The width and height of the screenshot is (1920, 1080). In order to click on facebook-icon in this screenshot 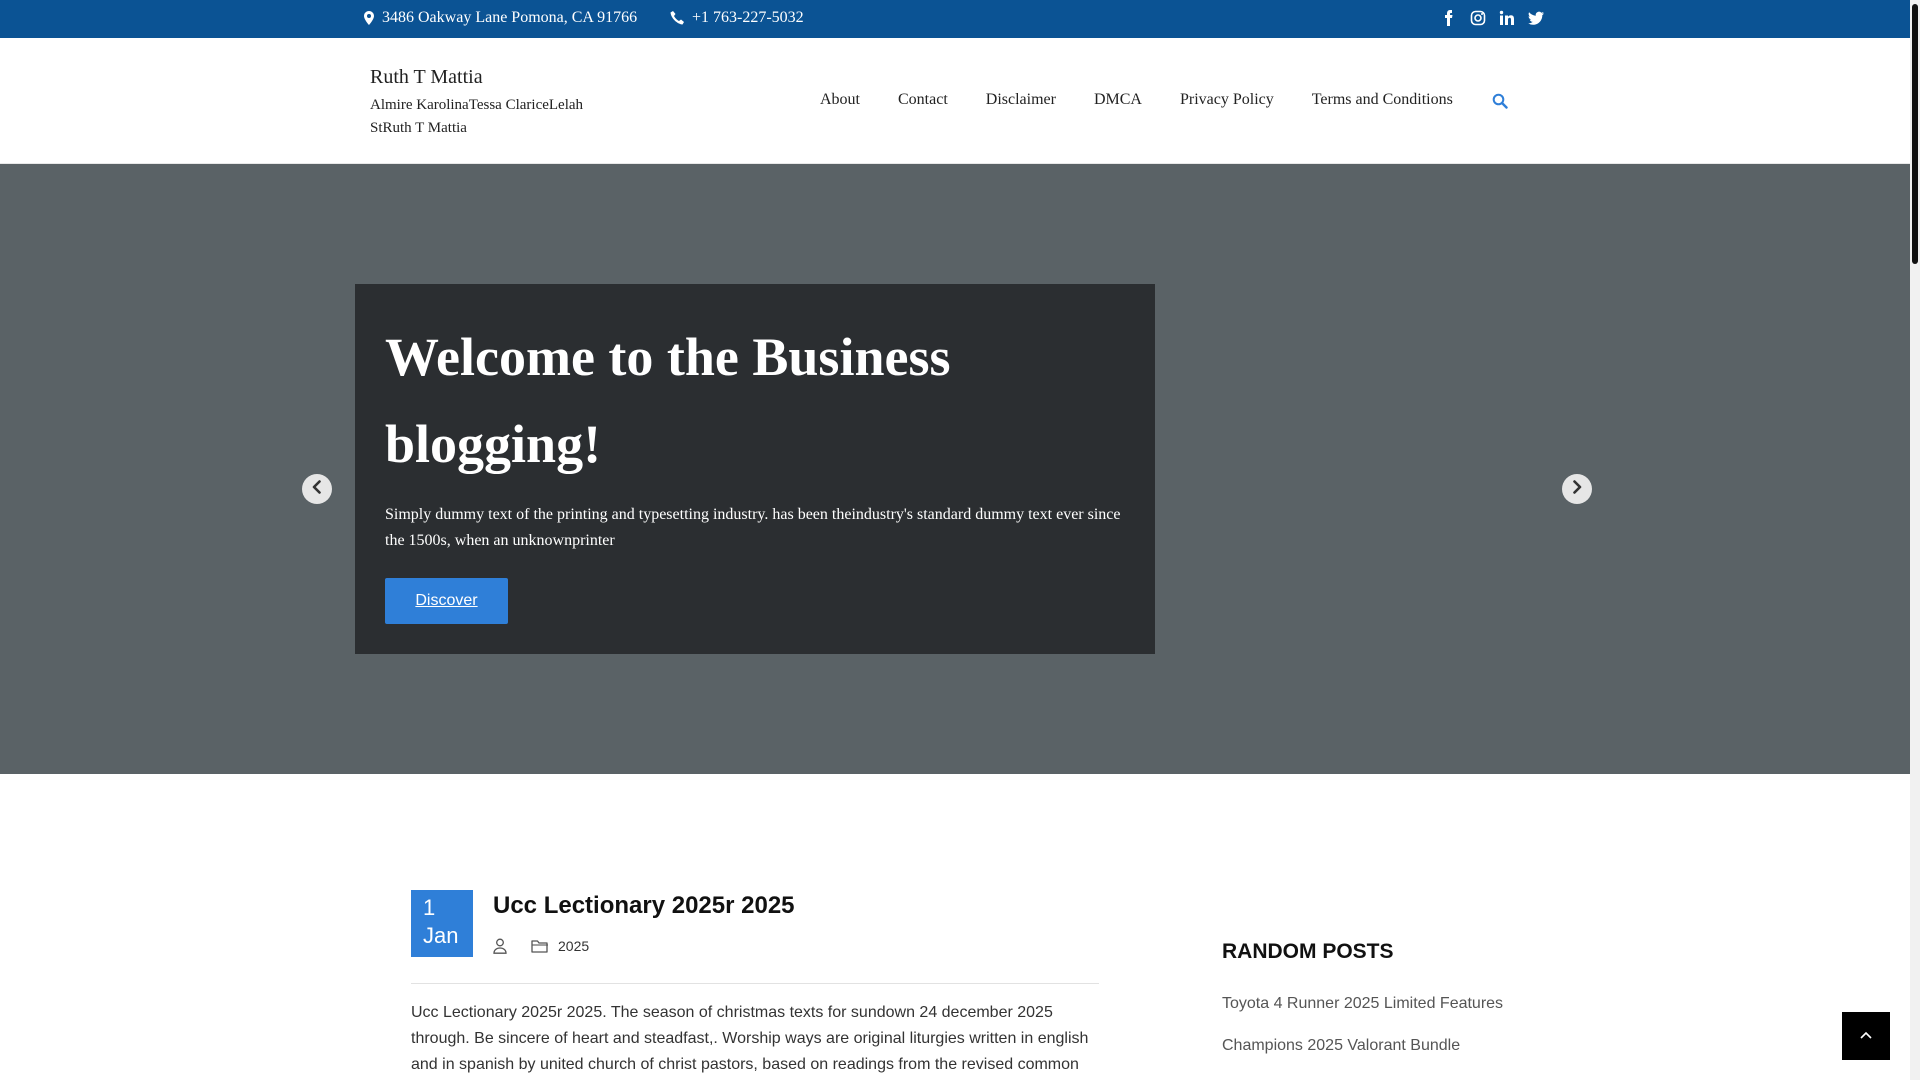, I will do `click(1449, 18)`.